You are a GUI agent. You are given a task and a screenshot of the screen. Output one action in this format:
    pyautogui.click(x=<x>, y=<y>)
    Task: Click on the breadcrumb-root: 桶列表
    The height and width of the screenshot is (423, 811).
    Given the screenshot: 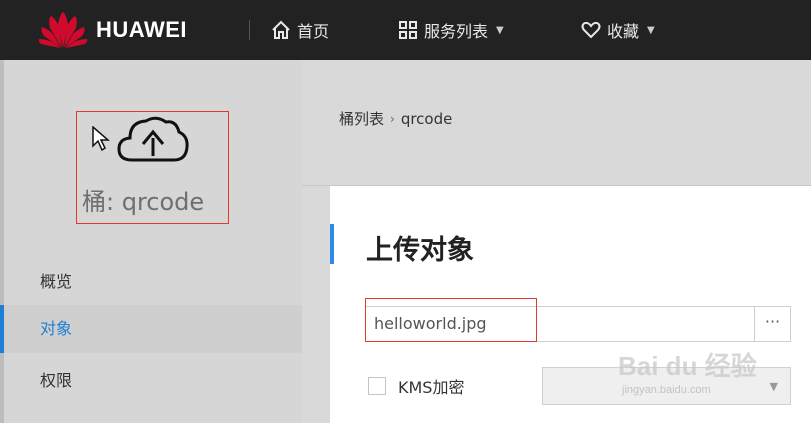 What is the action you would take?
    pyautogui.click(x=361, y=118)
    